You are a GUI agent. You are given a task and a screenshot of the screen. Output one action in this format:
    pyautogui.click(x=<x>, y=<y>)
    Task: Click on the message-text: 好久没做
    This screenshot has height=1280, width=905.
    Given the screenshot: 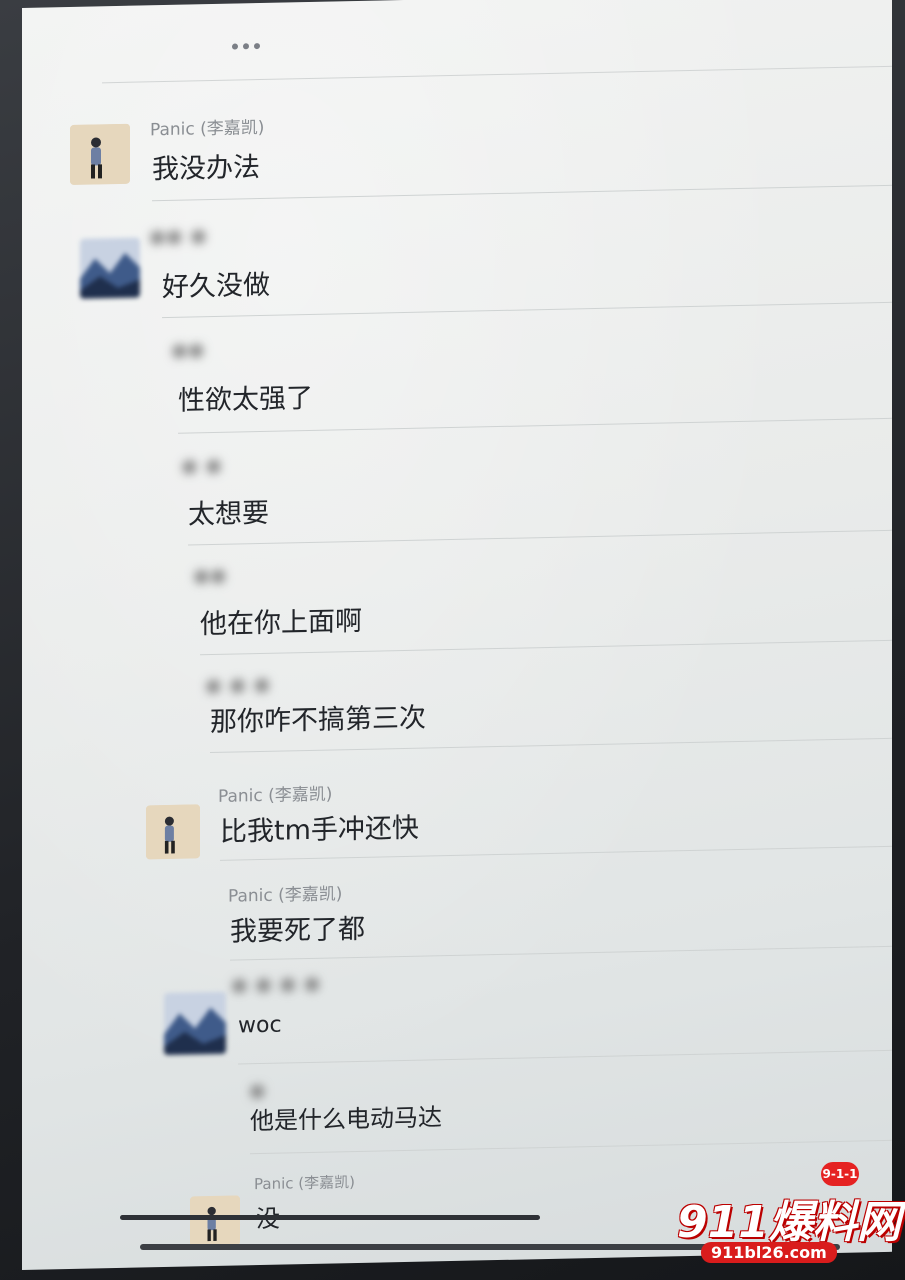 What is the action you would take?
    pyautogui.click(x=216, y=286)
    